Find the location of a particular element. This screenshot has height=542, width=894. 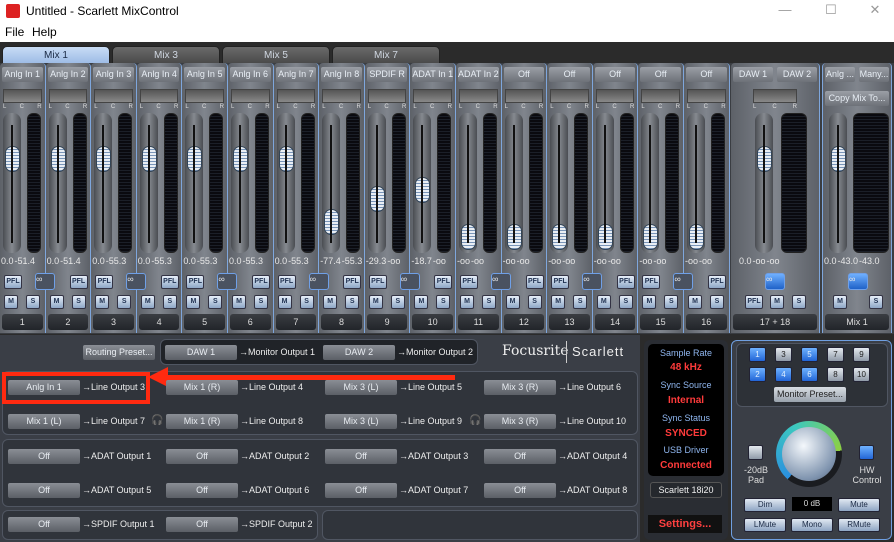

input-select-button-right: DAW 2 is located at coordinates (797, 74).